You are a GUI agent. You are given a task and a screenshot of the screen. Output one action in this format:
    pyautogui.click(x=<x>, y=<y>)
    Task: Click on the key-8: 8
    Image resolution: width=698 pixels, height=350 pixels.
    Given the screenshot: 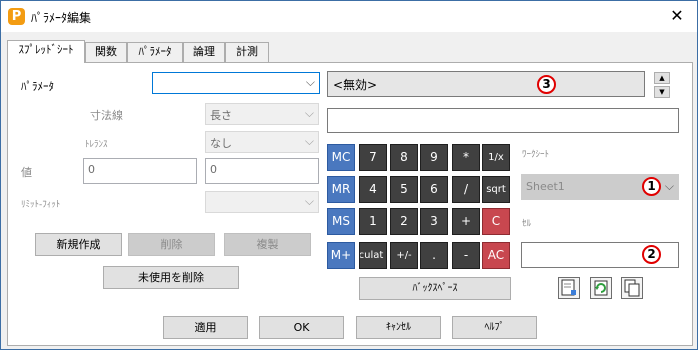 What is the action you would take?
    pyautogui.click(x=404, y=157)
    